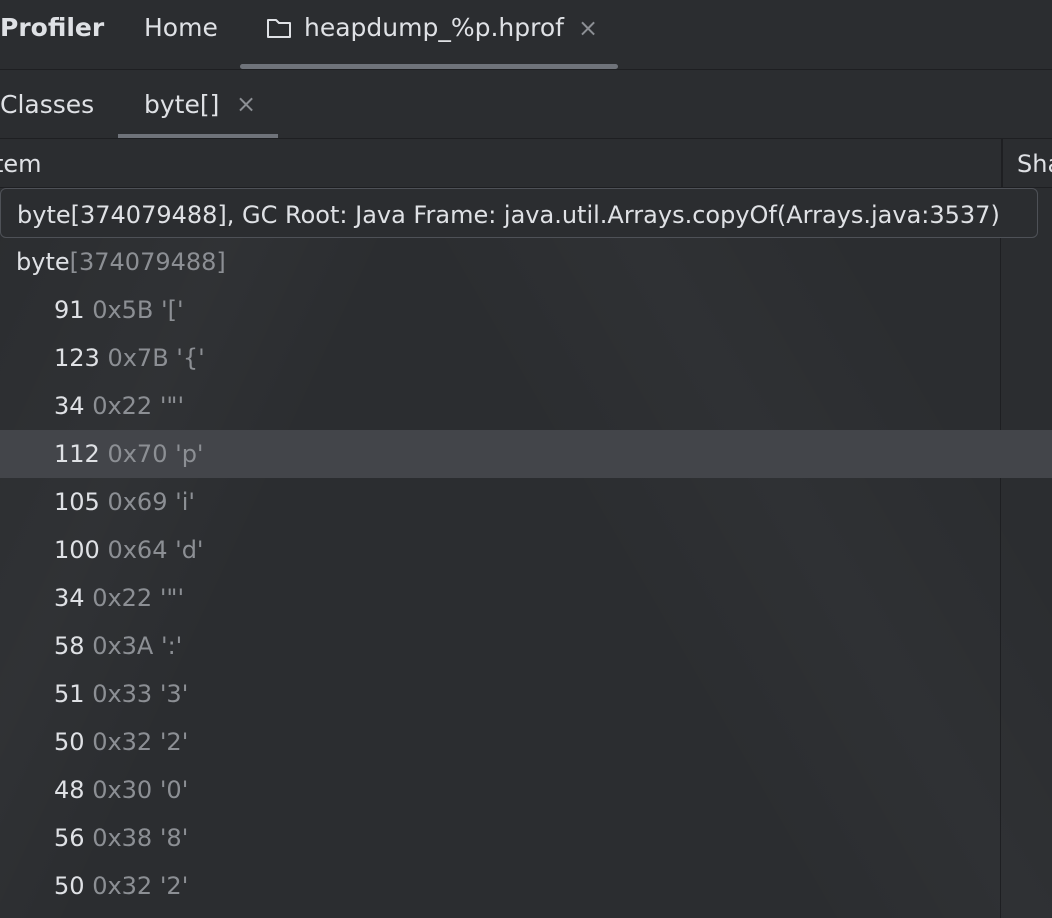  I want to click on tab-classes: Classes, so click(47, 104).